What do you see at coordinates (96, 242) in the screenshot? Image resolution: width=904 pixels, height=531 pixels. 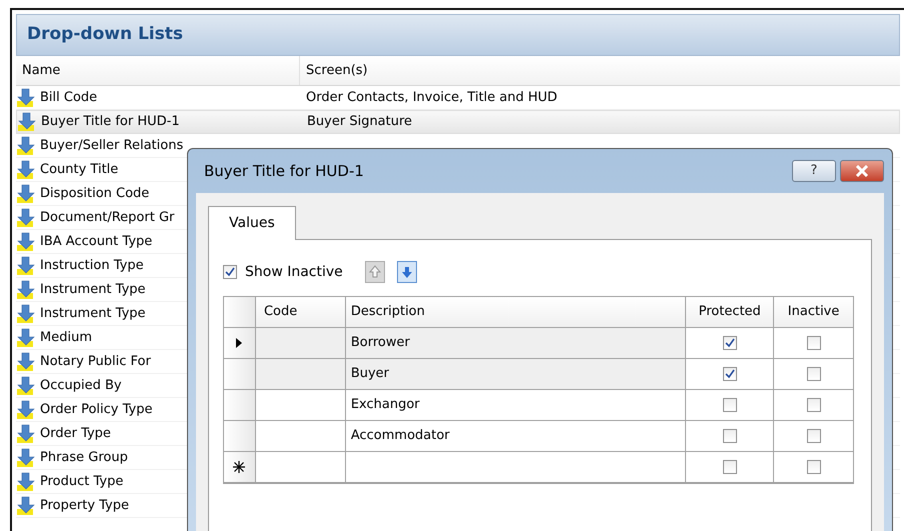 I see `list-item-name: IBA Account Type` at bounding box center [96, 242].